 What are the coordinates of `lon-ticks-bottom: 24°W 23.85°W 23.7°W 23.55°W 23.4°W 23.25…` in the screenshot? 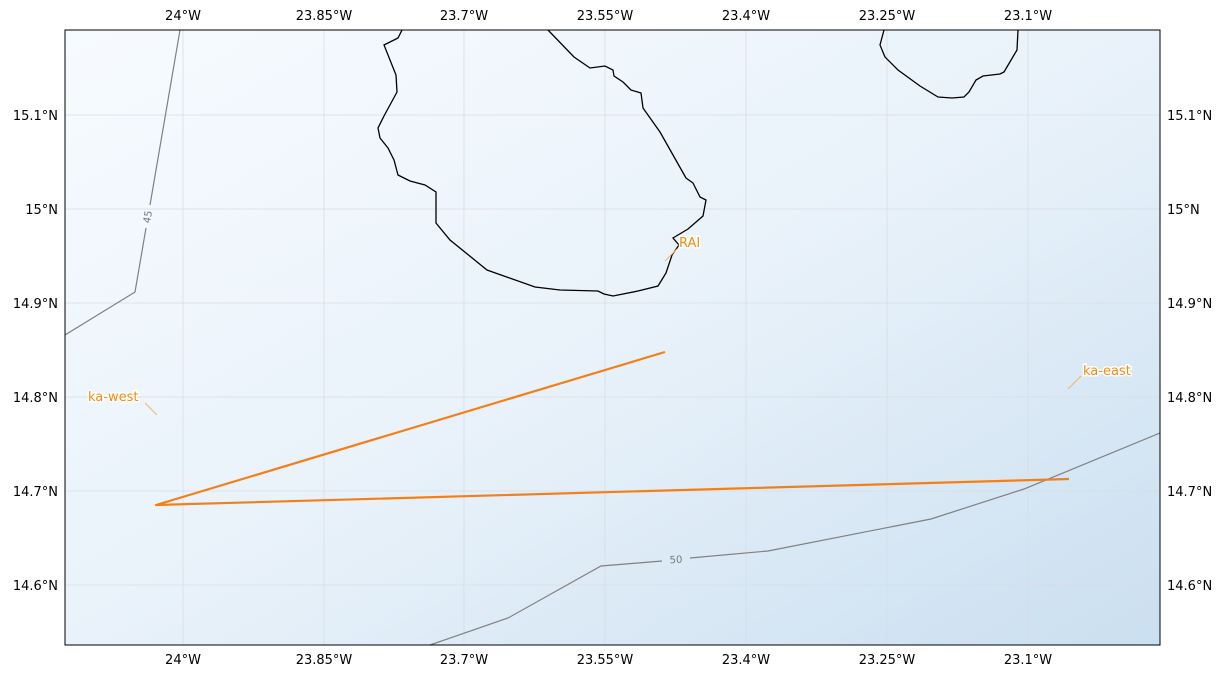 It's located at (608, 660).